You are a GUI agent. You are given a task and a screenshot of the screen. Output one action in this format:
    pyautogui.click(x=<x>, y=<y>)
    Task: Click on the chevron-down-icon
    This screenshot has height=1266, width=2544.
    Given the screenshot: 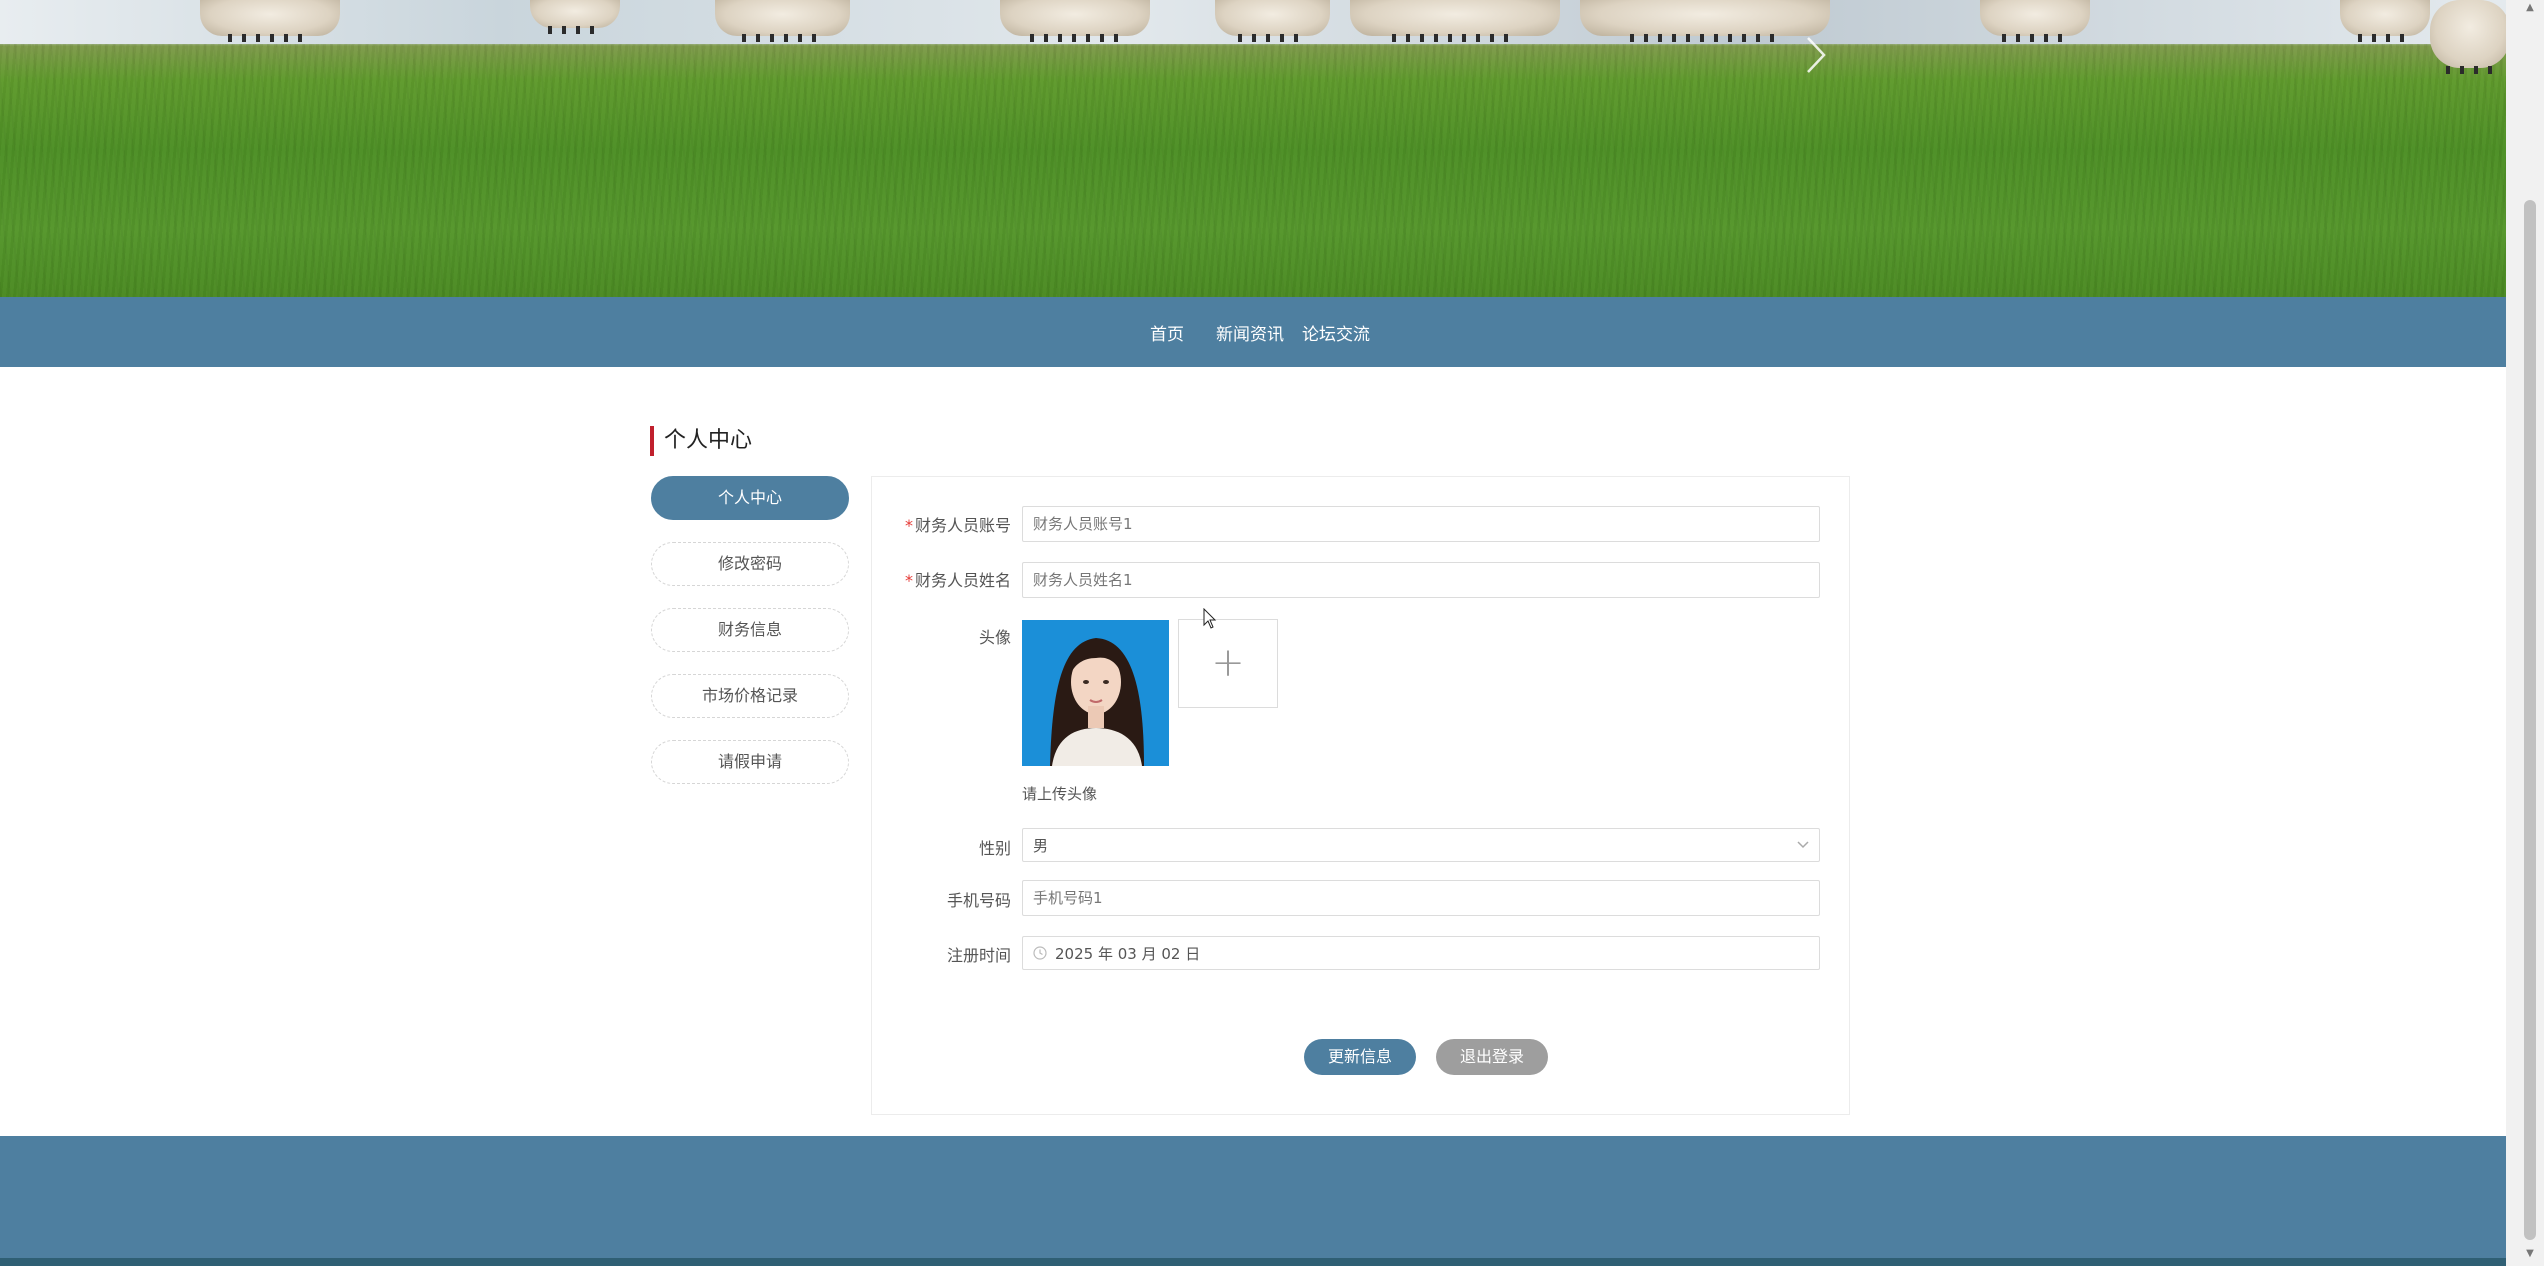 What is the action you would take?
    pyautogui.click(x=1803, y=845)
    